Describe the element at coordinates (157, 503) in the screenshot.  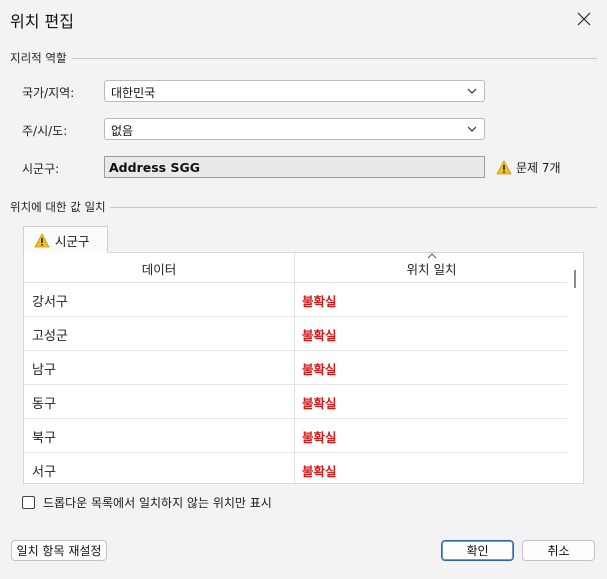
I see `filter-unmatched-label: 드롭다운 목록에서 일치하지 않는 위치만 표시` at that location.